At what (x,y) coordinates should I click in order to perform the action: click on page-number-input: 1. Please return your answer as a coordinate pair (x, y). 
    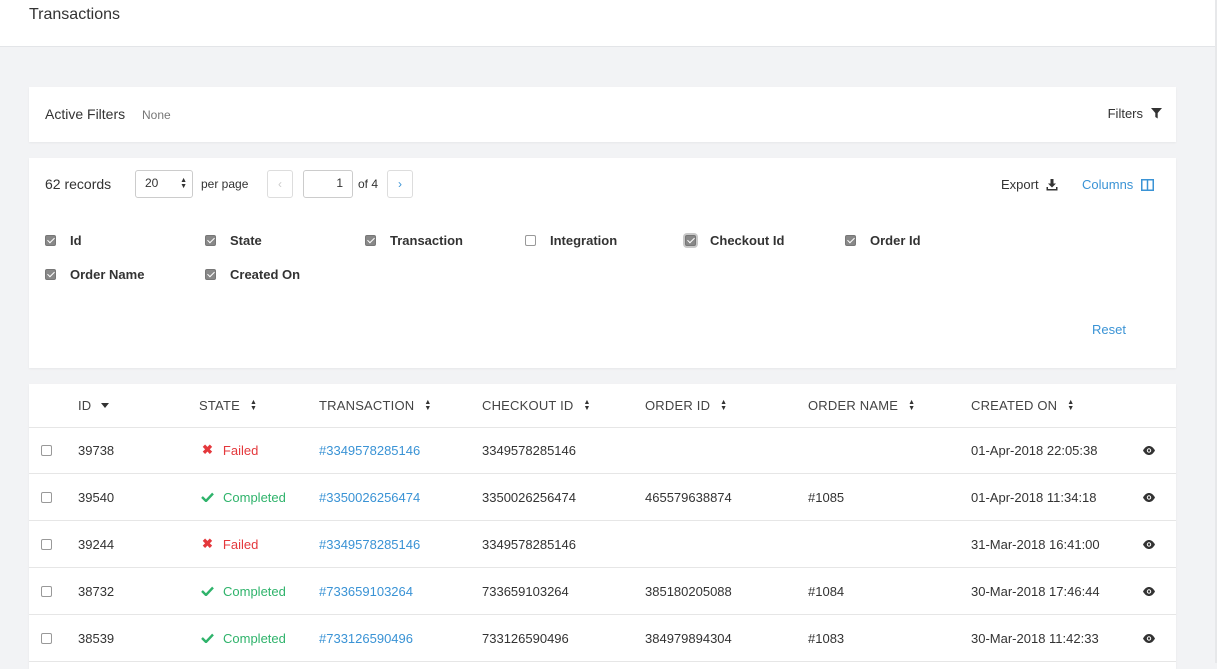
    Looking at the image, I should click on (328, 184).